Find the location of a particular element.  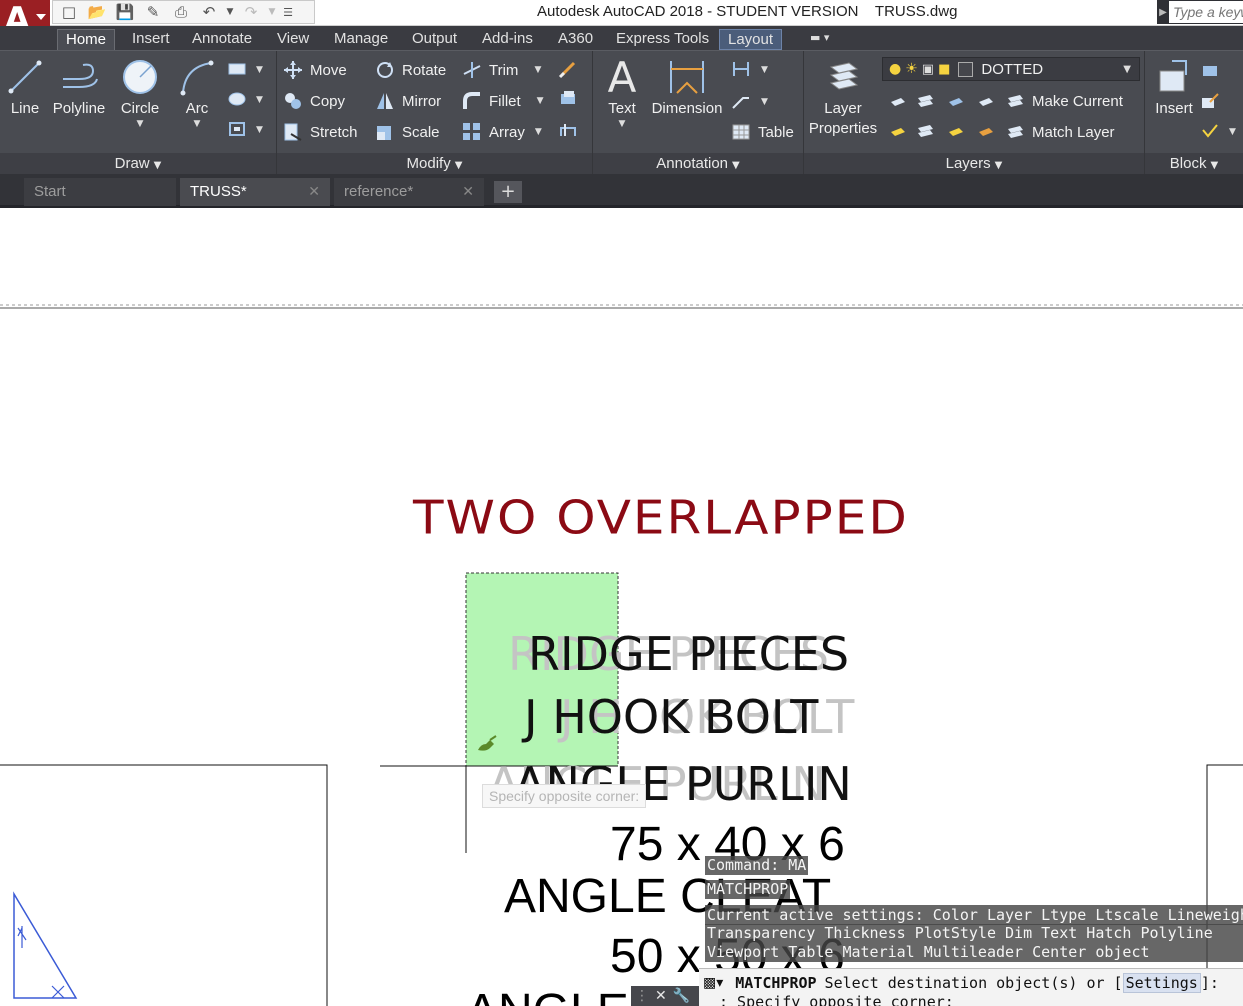

tab-start: Start is located at coordinates (100, 192).